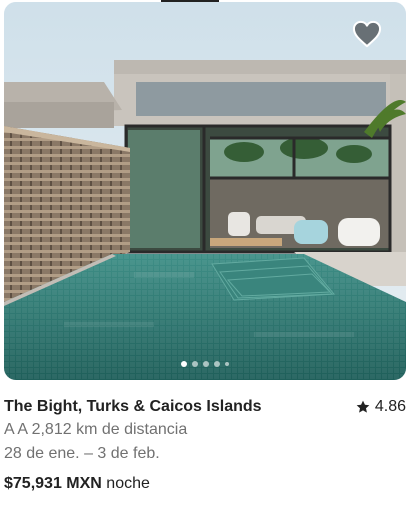 This screenshot has width=412, height=512. I want to click on listing-price: $75,931 MXN noche, so click(205, 484).